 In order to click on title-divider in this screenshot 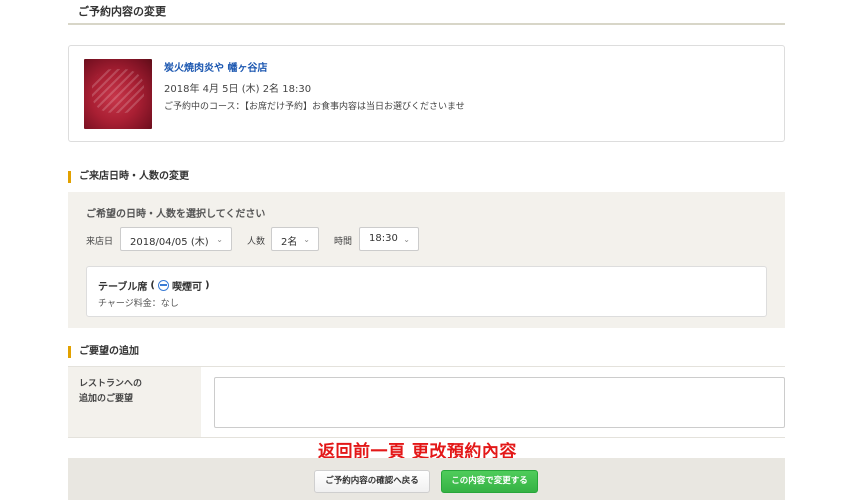, I will do `click(426, 24)`.